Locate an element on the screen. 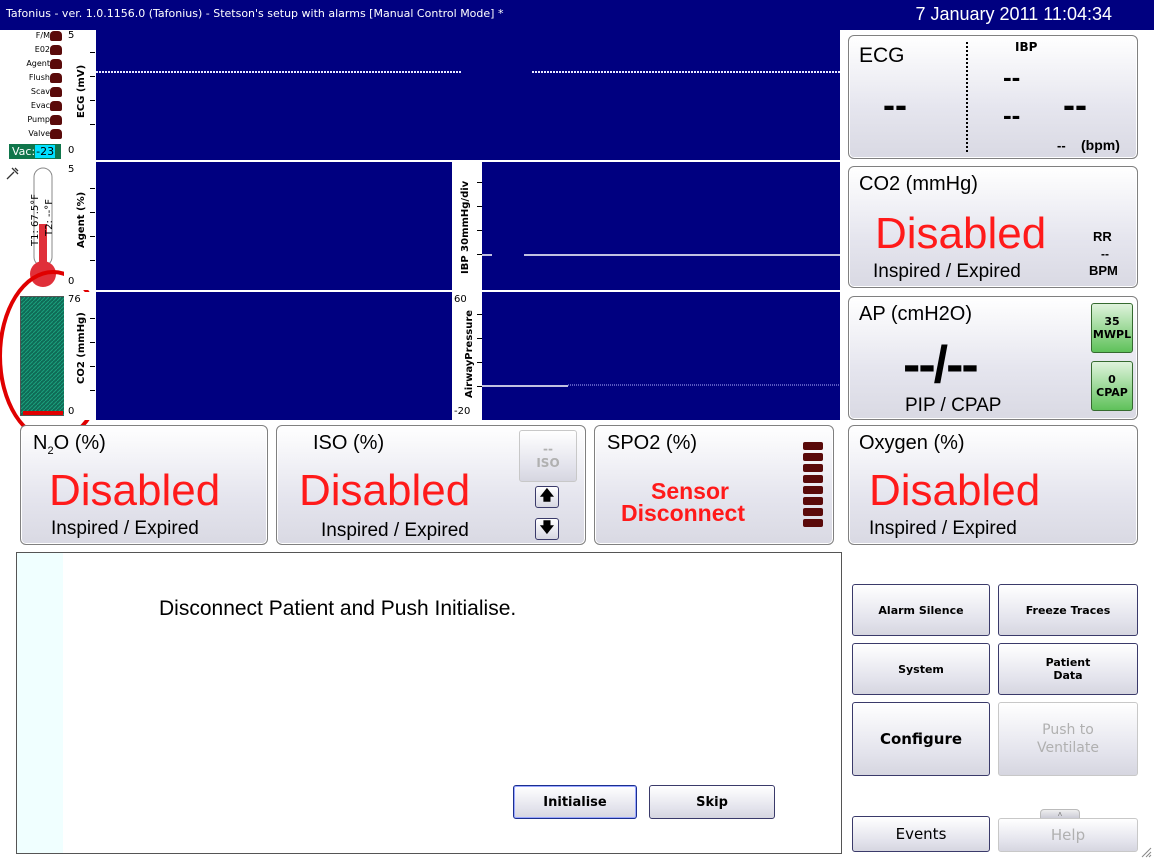  ibp-diastolic: -- is located at coordinates (1012, 115).